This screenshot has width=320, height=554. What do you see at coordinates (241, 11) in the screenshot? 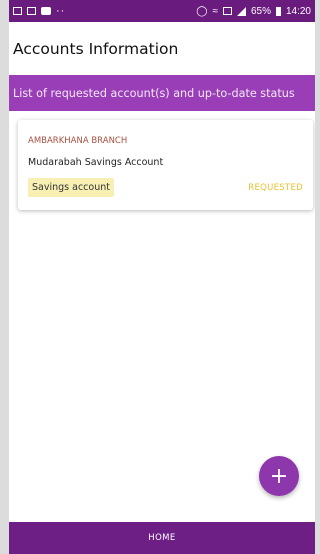
I see `signal-icon` at bounding box center [241, 11].